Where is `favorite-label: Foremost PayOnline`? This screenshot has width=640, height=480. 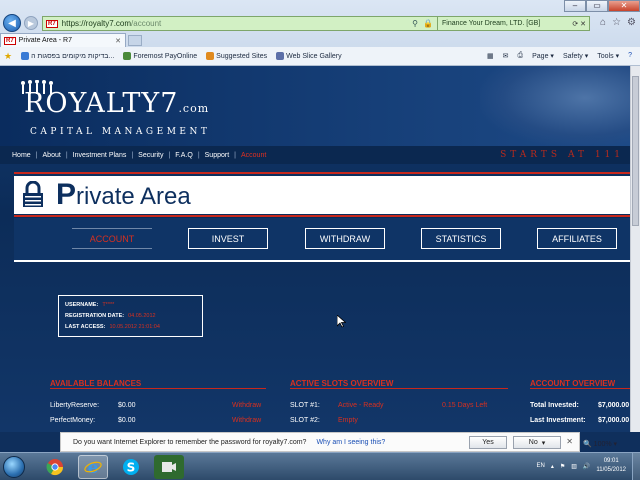
favorite-label: Foremost PayOnline is located at coordinates (165, 56).